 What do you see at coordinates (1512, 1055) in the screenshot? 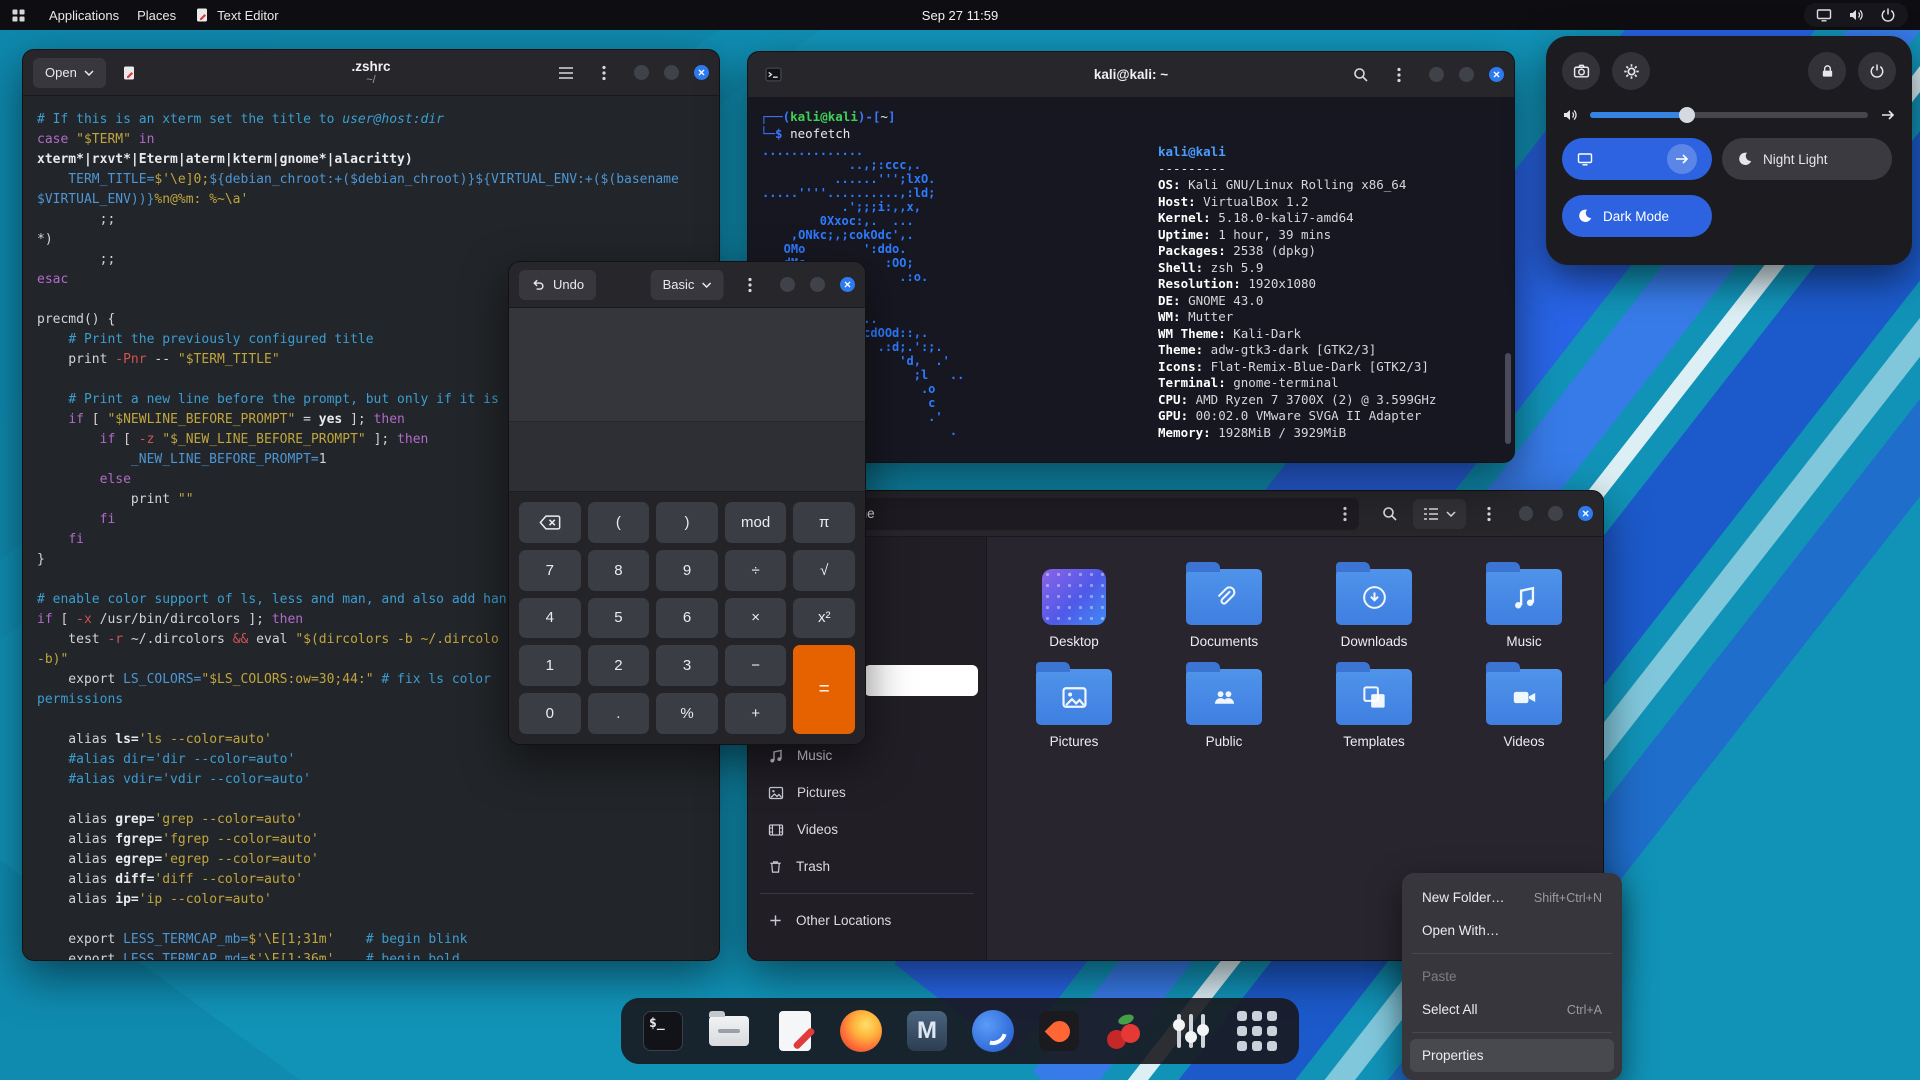
I see `menu-item-properties: Properties` at bounding box center [1512, 1055].